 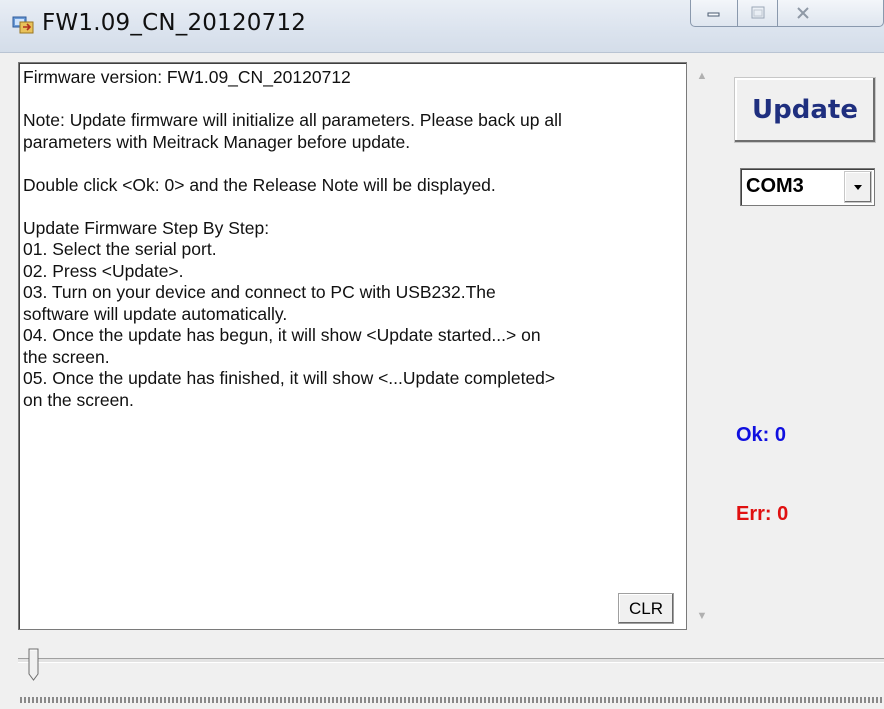 I want to click on scroll-down-icon: ▼, so click(x=702, y=616).